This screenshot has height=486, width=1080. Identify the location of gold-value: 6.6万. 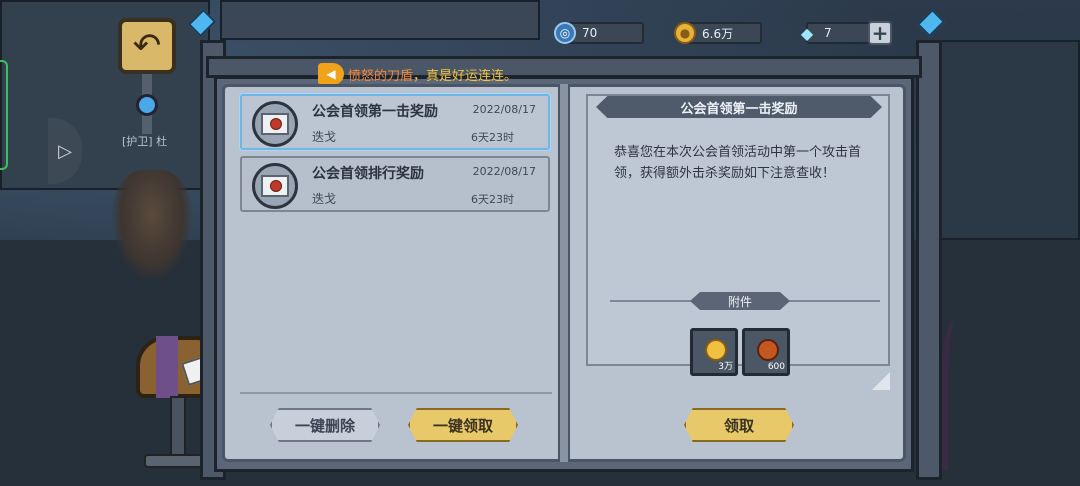
(718, 33).